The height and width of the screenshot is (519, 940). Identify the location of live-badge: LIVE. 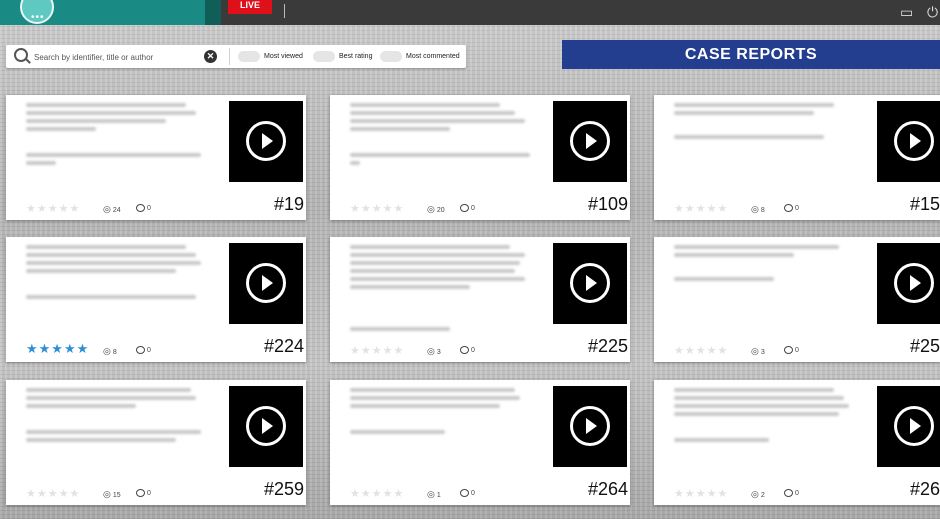
(250, 7).